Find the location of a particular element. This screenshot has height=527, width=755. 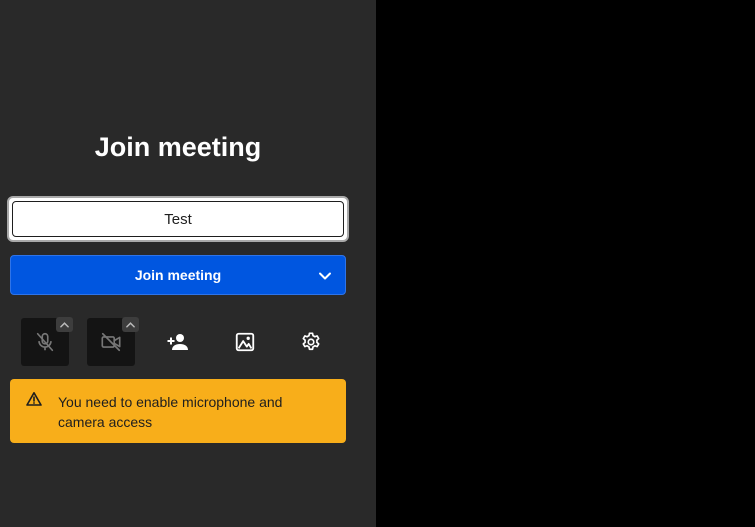

microphone-muted-icon is located at coordinates (45, 342).